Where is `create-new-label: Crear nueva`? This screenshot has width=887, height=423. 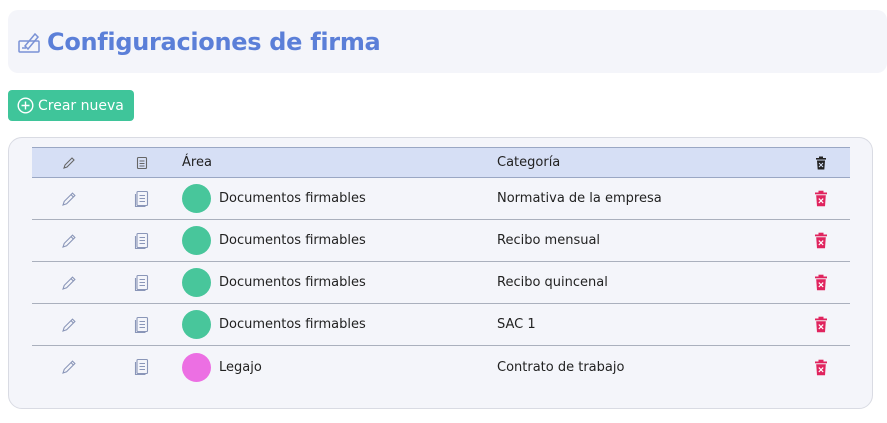 create-new-label: Crear nueva is located at coordinates (81, 105).